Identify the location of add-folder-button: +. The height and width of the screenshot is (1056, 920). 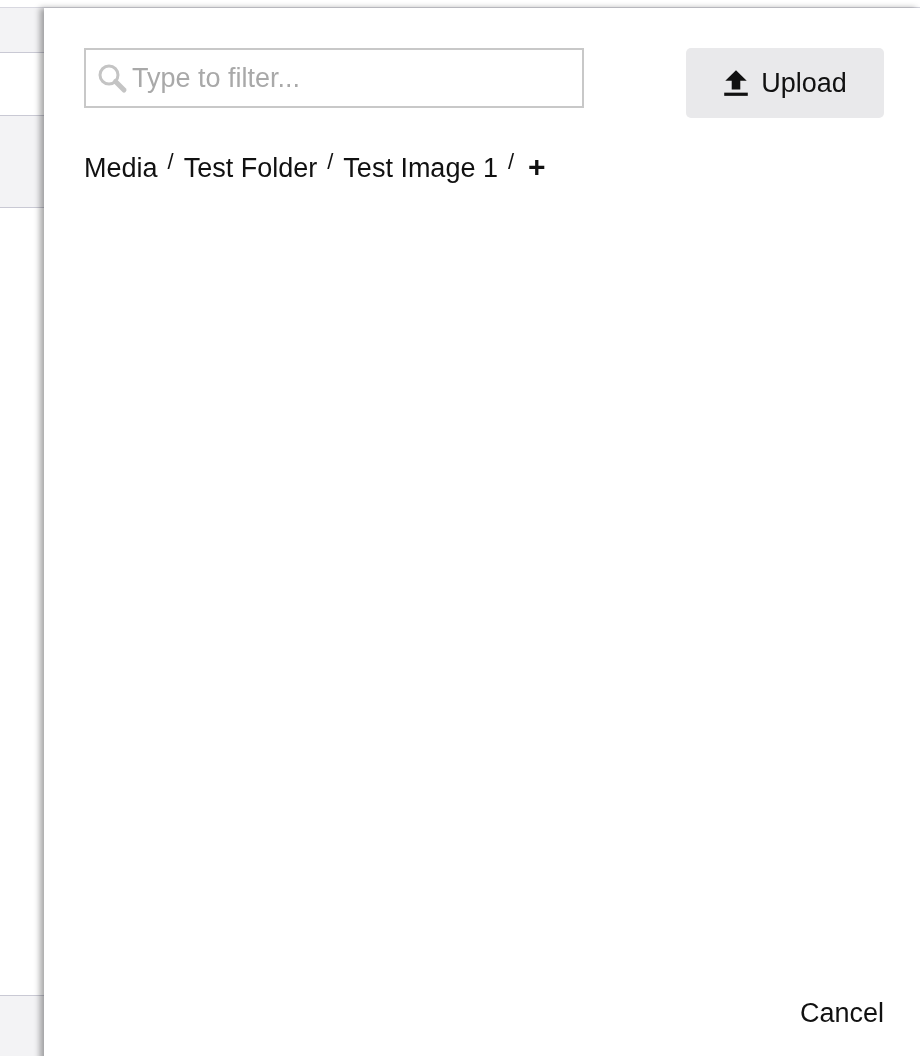
(537, 167).